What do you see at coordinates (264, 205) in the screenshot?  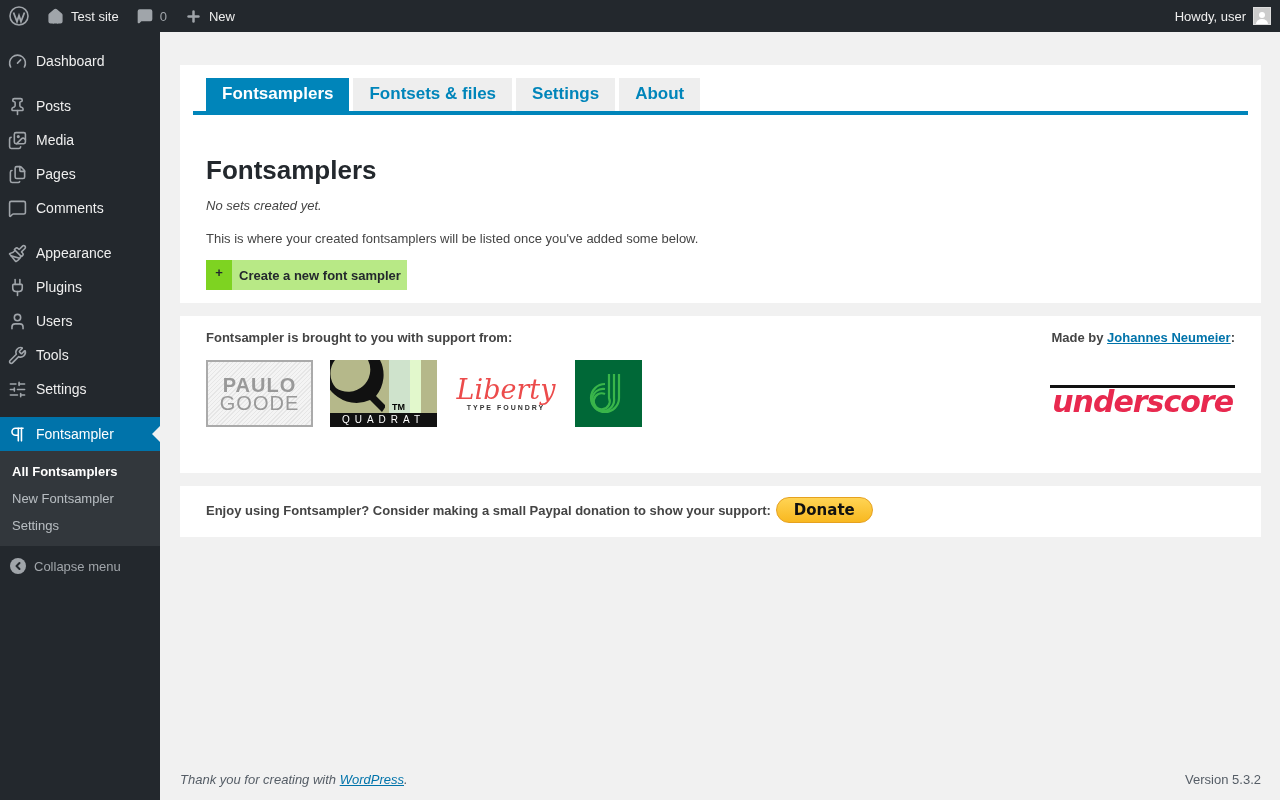 I see `empty-note: No sets created yet.` at bounding box center [264, 205].